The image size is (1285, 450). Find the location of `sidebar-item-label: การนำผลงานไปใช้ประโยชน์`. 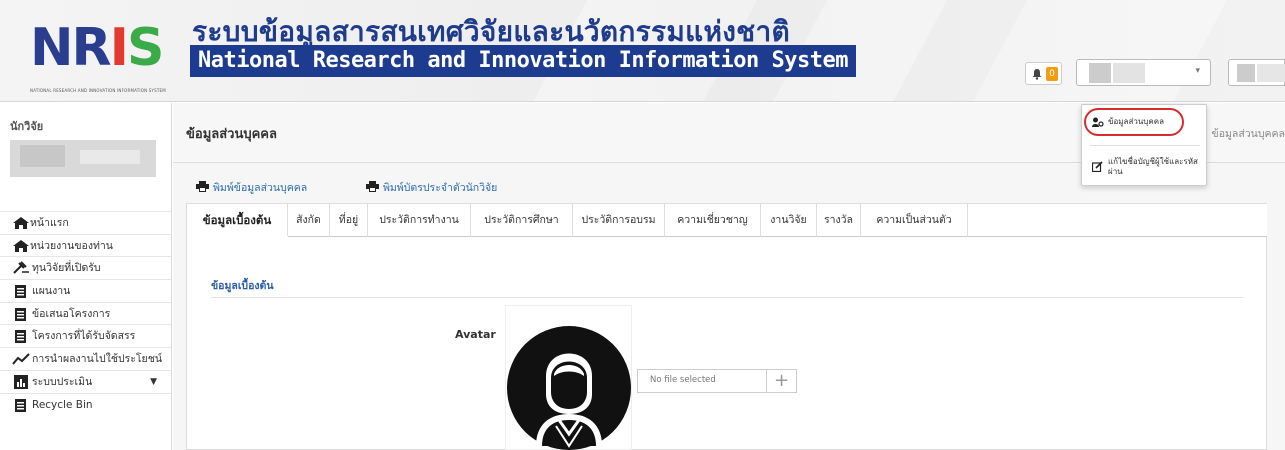

sidebar-item-label: การนำผลงานไปใช้ประโยชน์ is located at coordinates (97, 359).